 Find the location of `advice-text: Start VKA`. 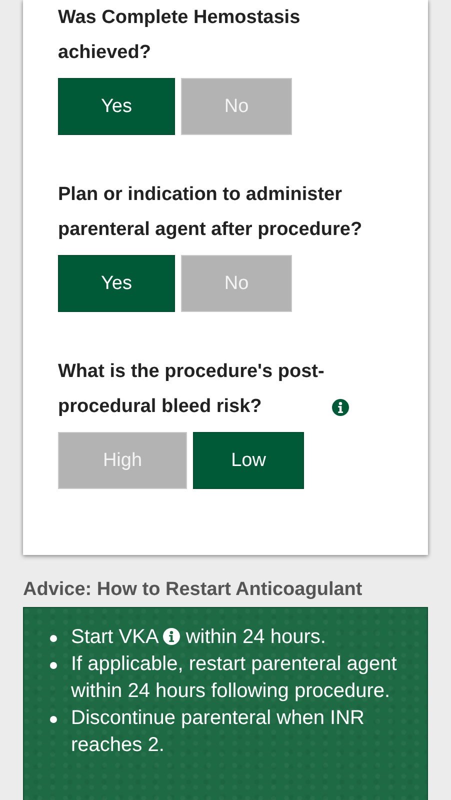

advice-text: Start VKA is located at coordinates (114, 637).